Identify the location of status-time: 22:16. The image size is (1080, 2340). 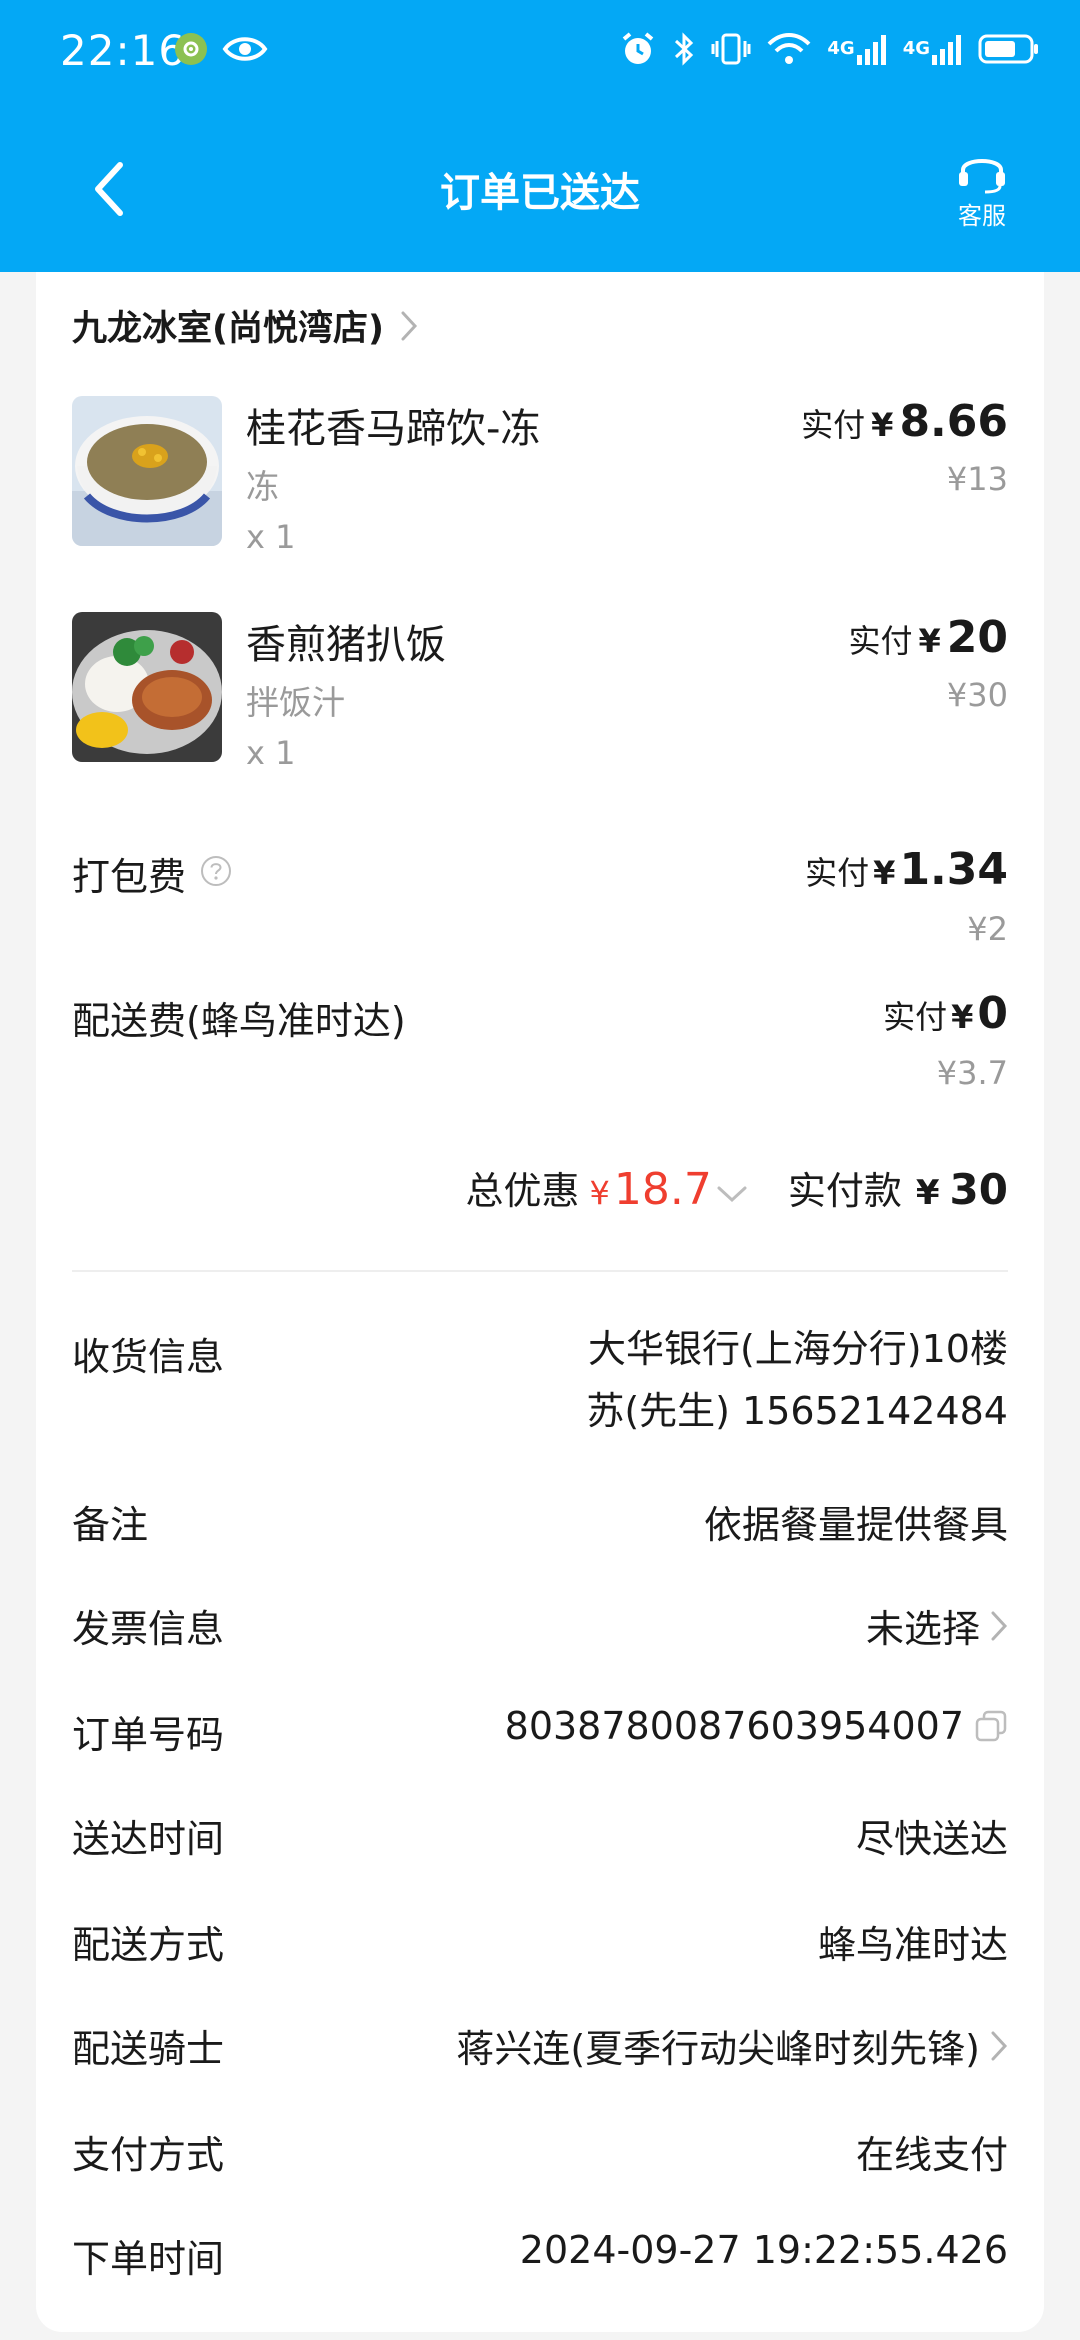
(123, 50).